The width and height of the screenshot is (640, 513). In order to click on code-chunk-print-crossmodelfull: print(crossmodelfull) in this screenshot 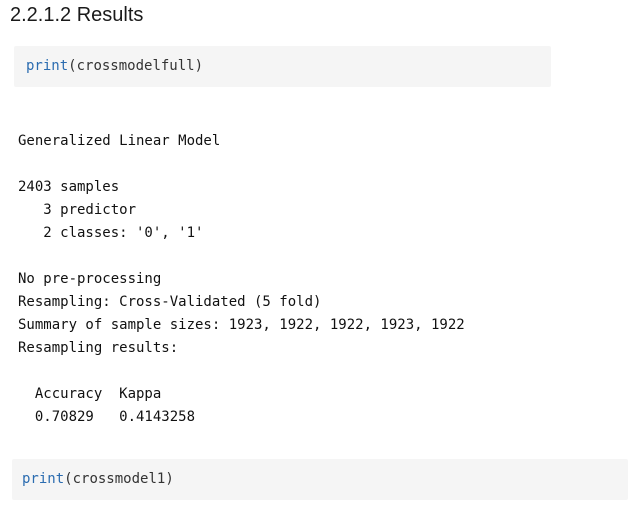, I will do `click(282, 66)`.